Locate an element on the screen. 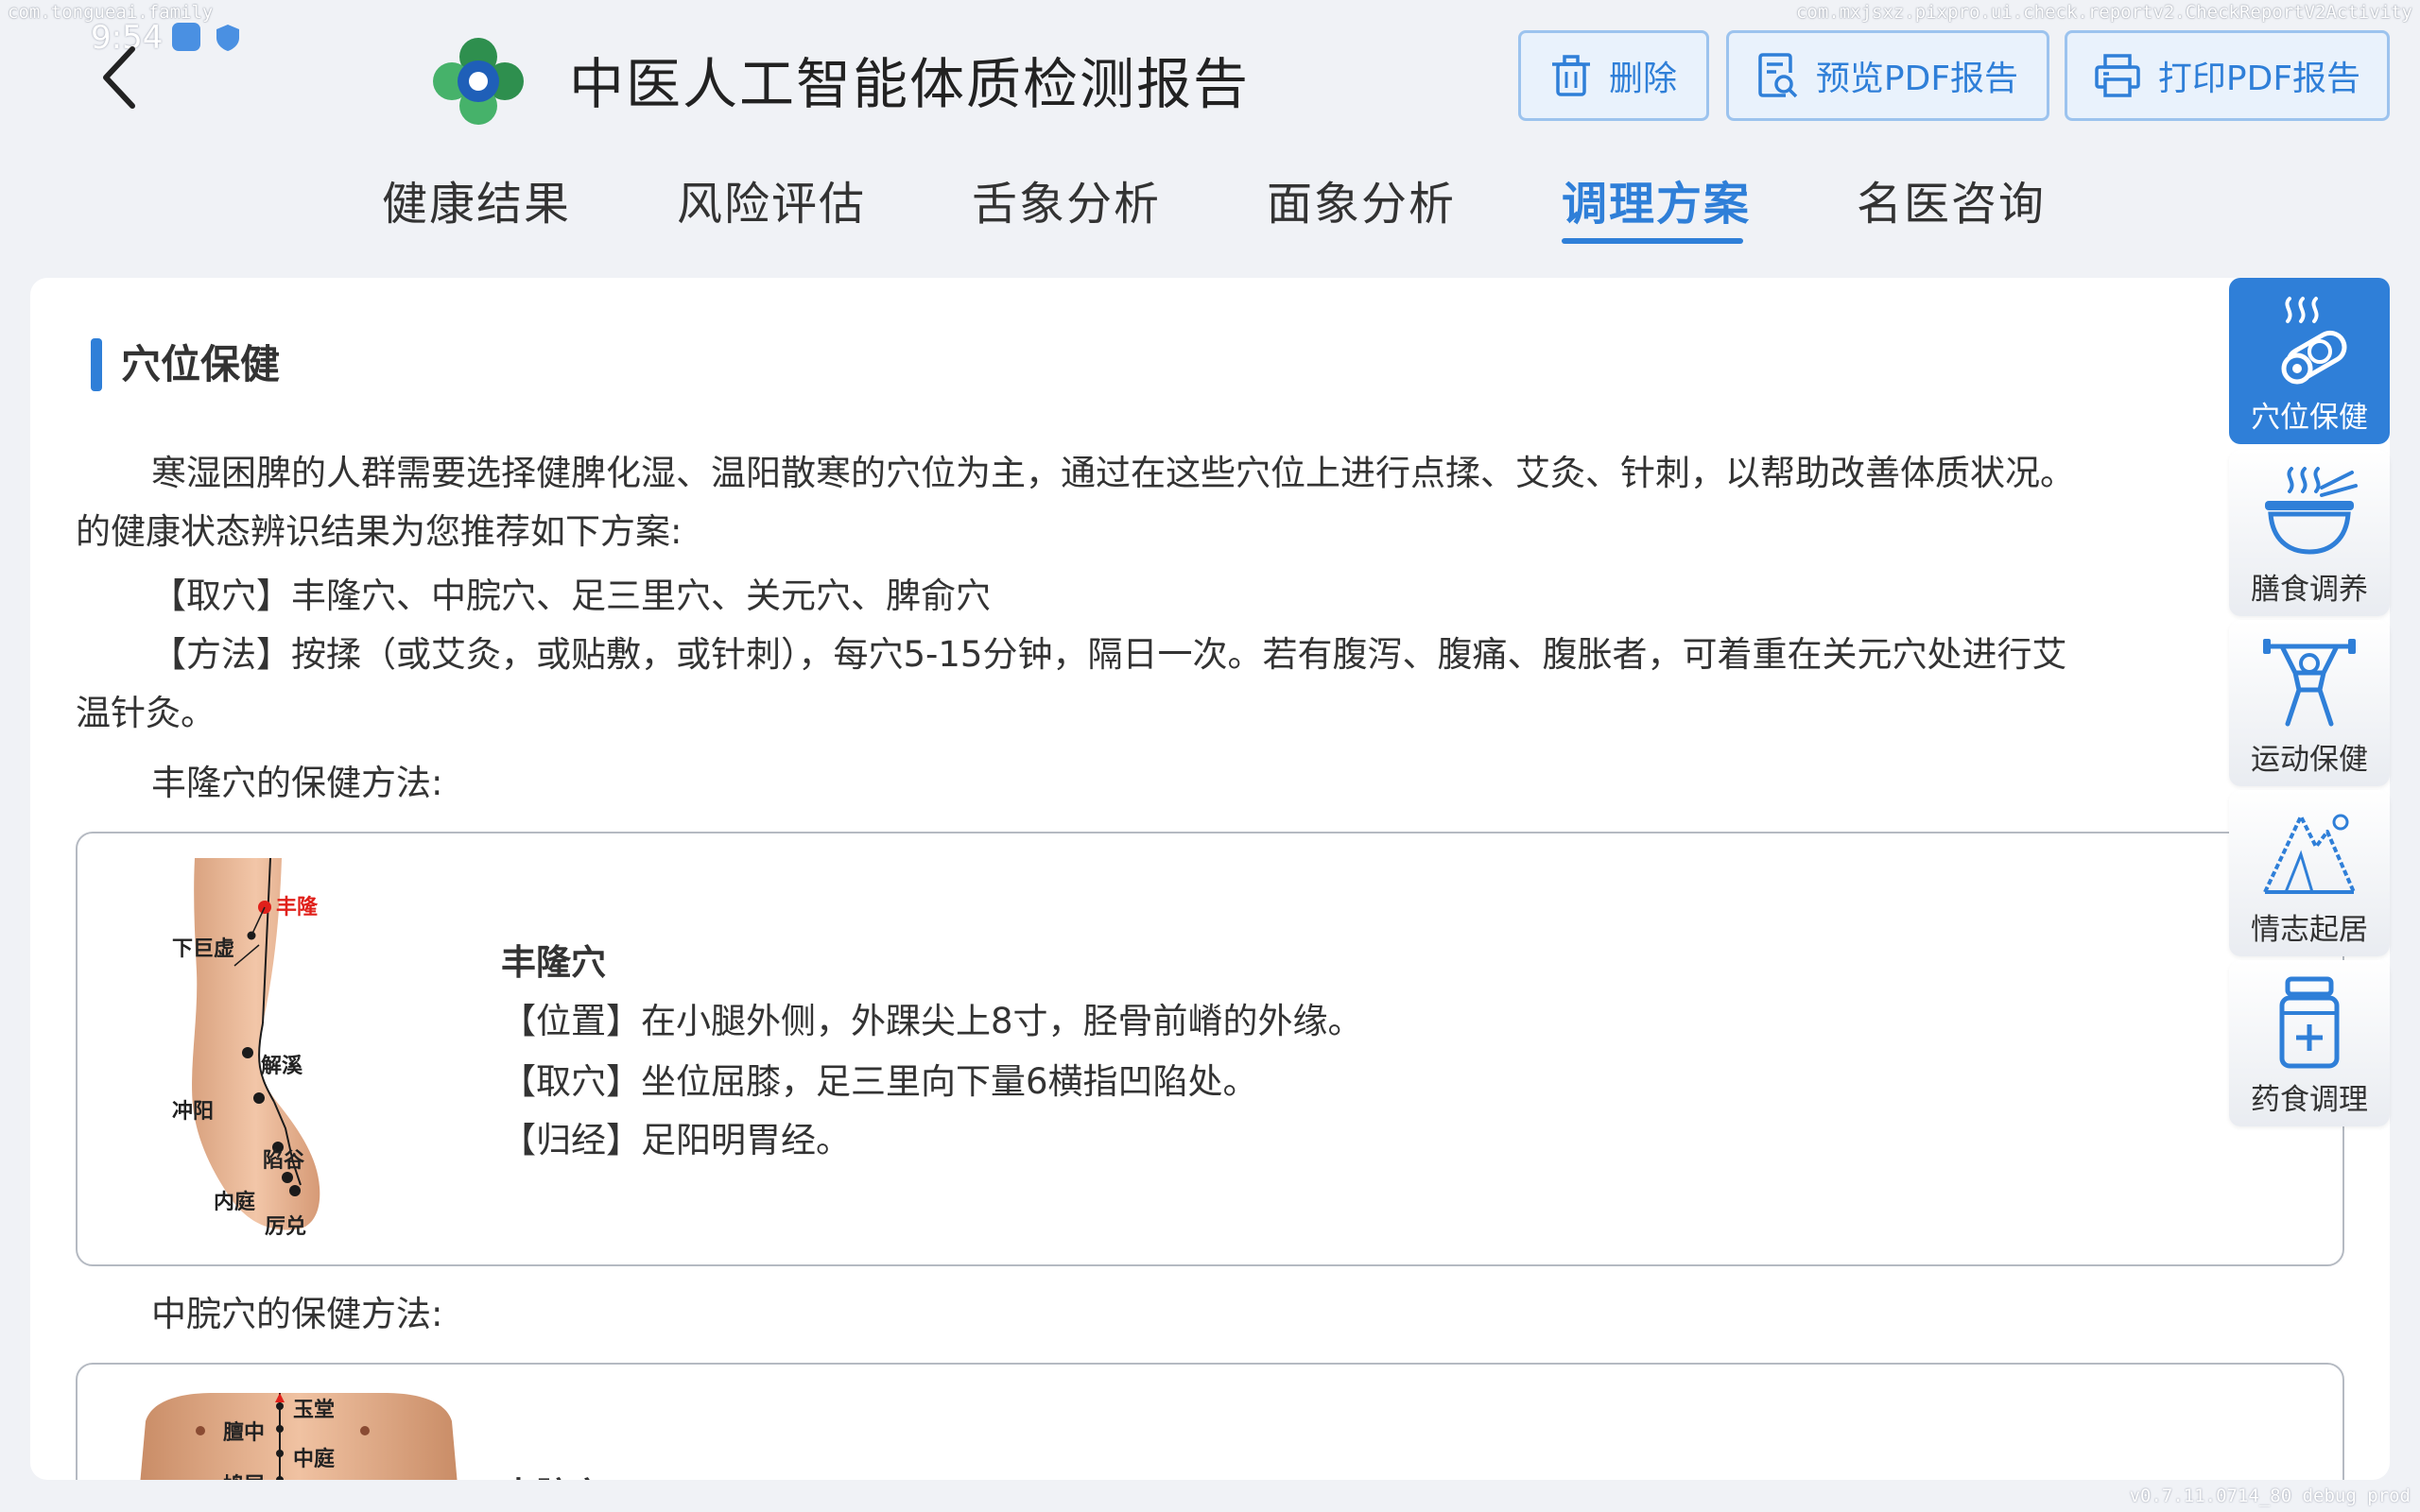 This screenshot has height=1512, width=2420. label-neiting: 内庭 is located at coordinates (235, 1202).